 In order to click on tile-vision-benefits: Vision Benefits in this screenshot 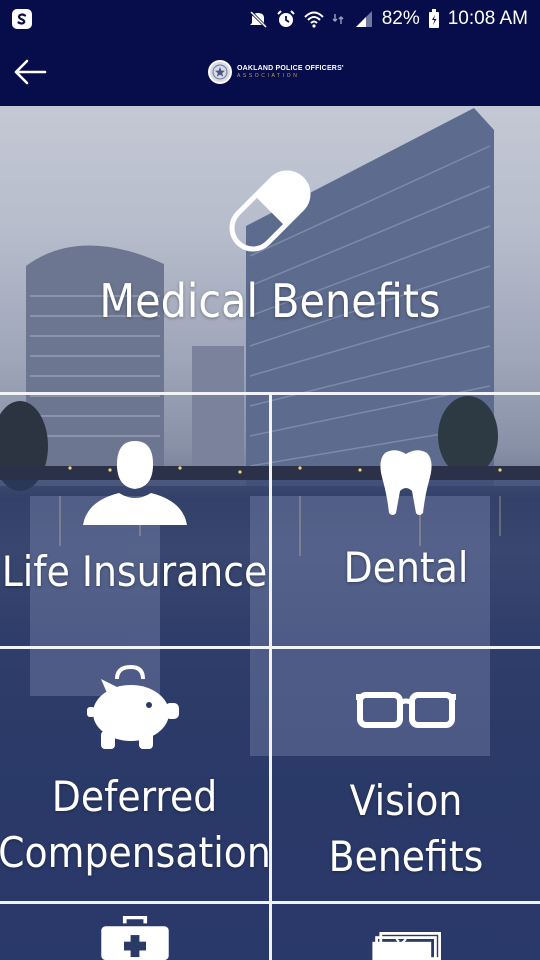, I will do `click(406, 775)`.